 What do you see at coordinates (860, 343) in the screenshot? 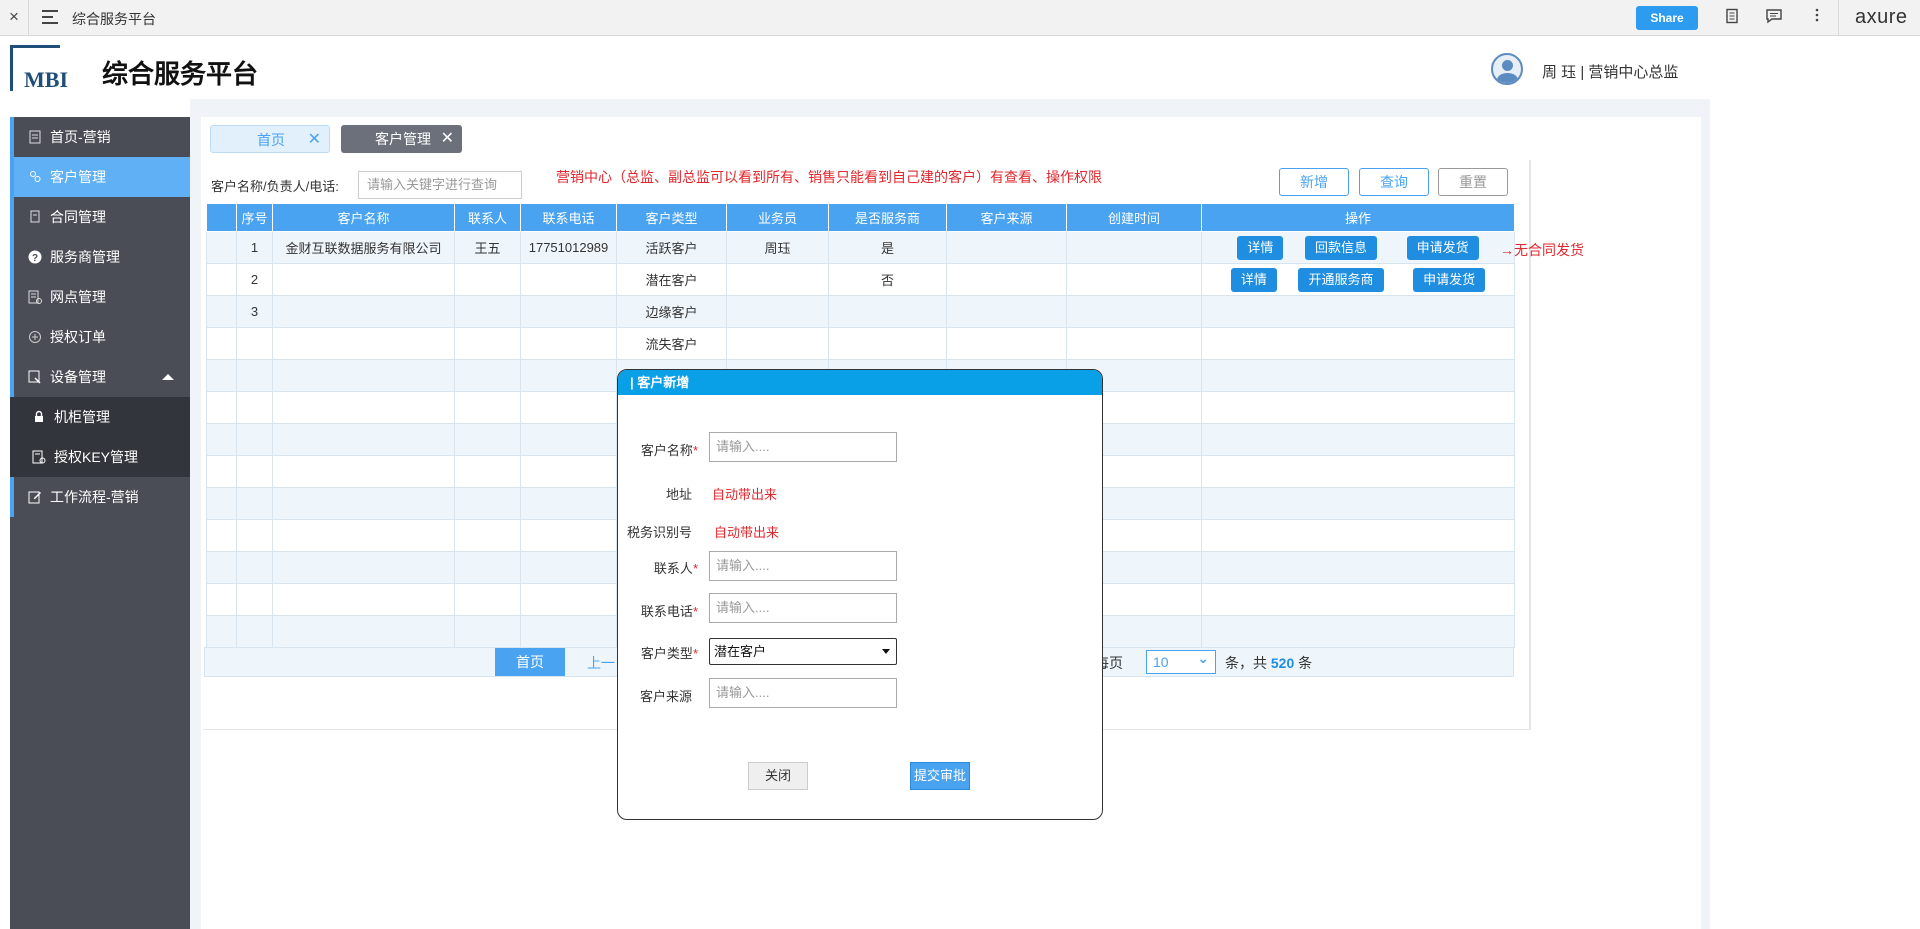
I see `table-row: 流失客户` at bounding box center [860, 343].